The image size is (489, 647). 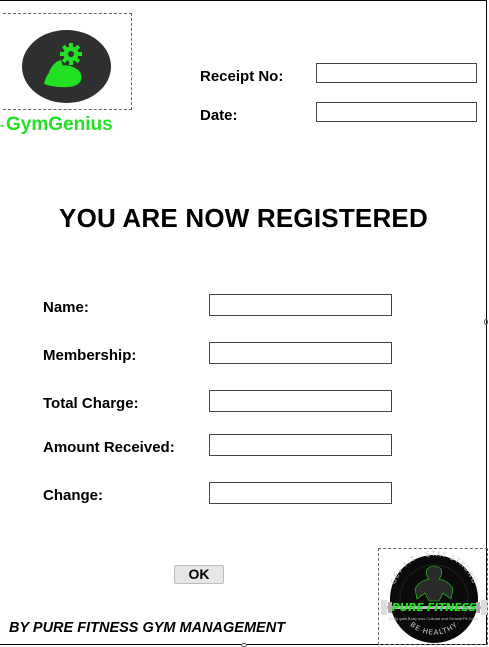 What do you see at coordinates (73, 495) in the screenshot?
I see `change-label: Change:` at bounding box center [73, 495].